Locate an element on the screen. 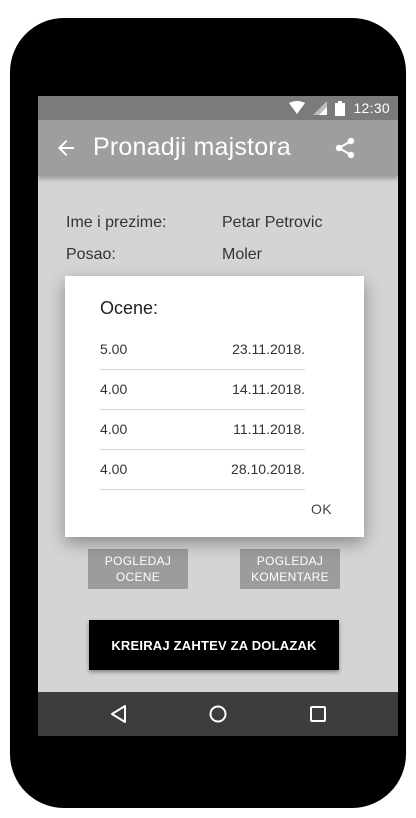 This screenshot has width=416, height=818. job-value: Moler is located at coordinates (242, 254).